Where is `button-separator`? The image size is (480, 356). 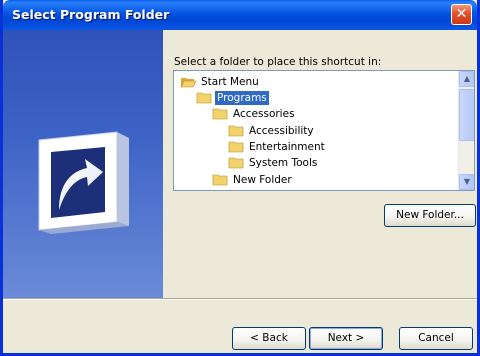
button-separator is located at coordinates (240, 299).